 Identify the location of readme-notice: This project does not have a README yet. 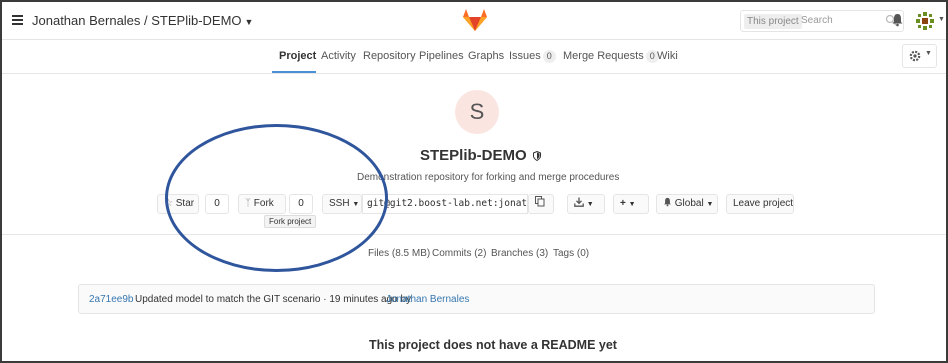
(493, 345).